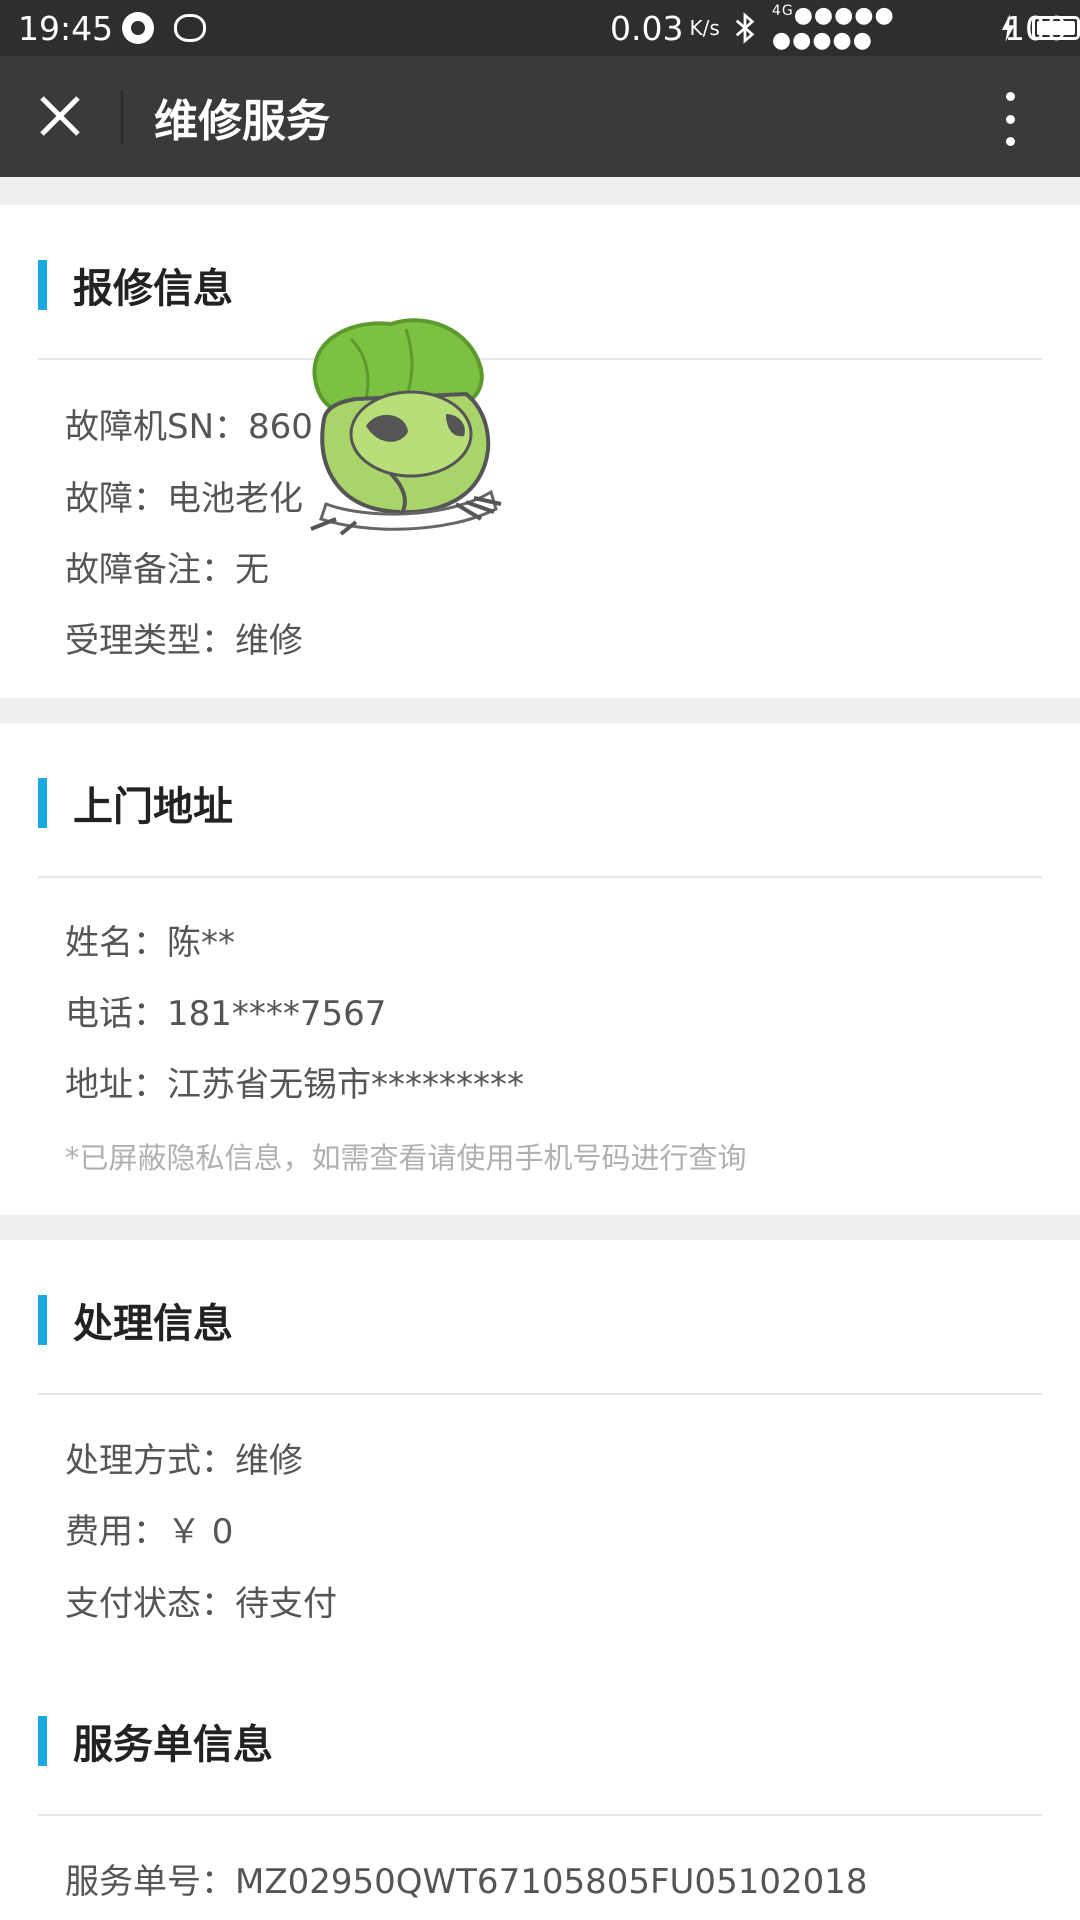 This screenshot has height=1920, width=1080. Describe the element at coordinates (184, 641) in the screenshot. I see `accept-type: 受理类型：维修` at that location.